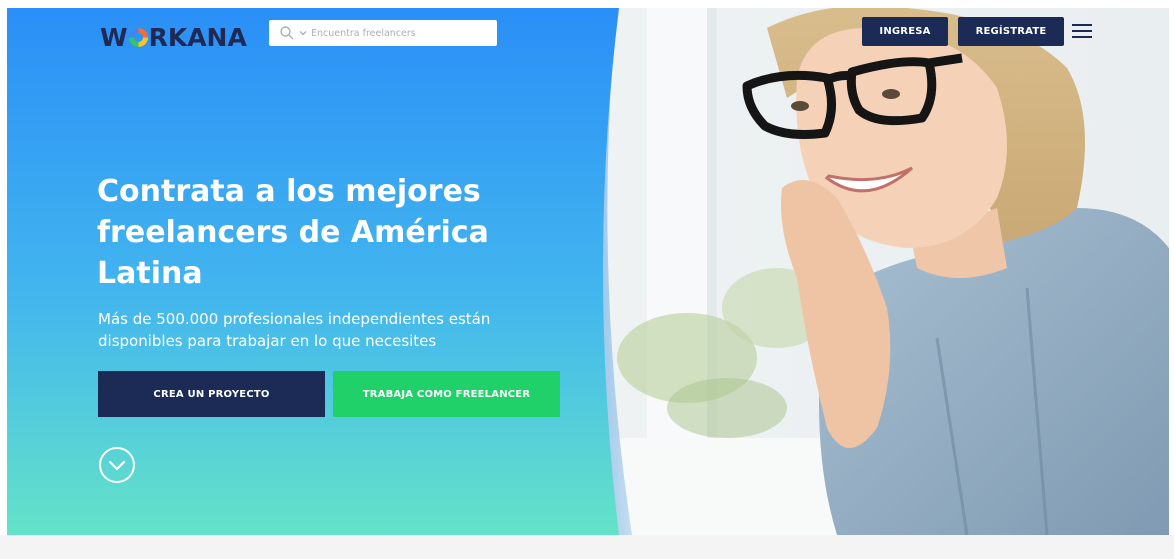  Describe the element at coordinates (117, 465) in the screenshot. I see `chevron-down-circle-icon` at that location.